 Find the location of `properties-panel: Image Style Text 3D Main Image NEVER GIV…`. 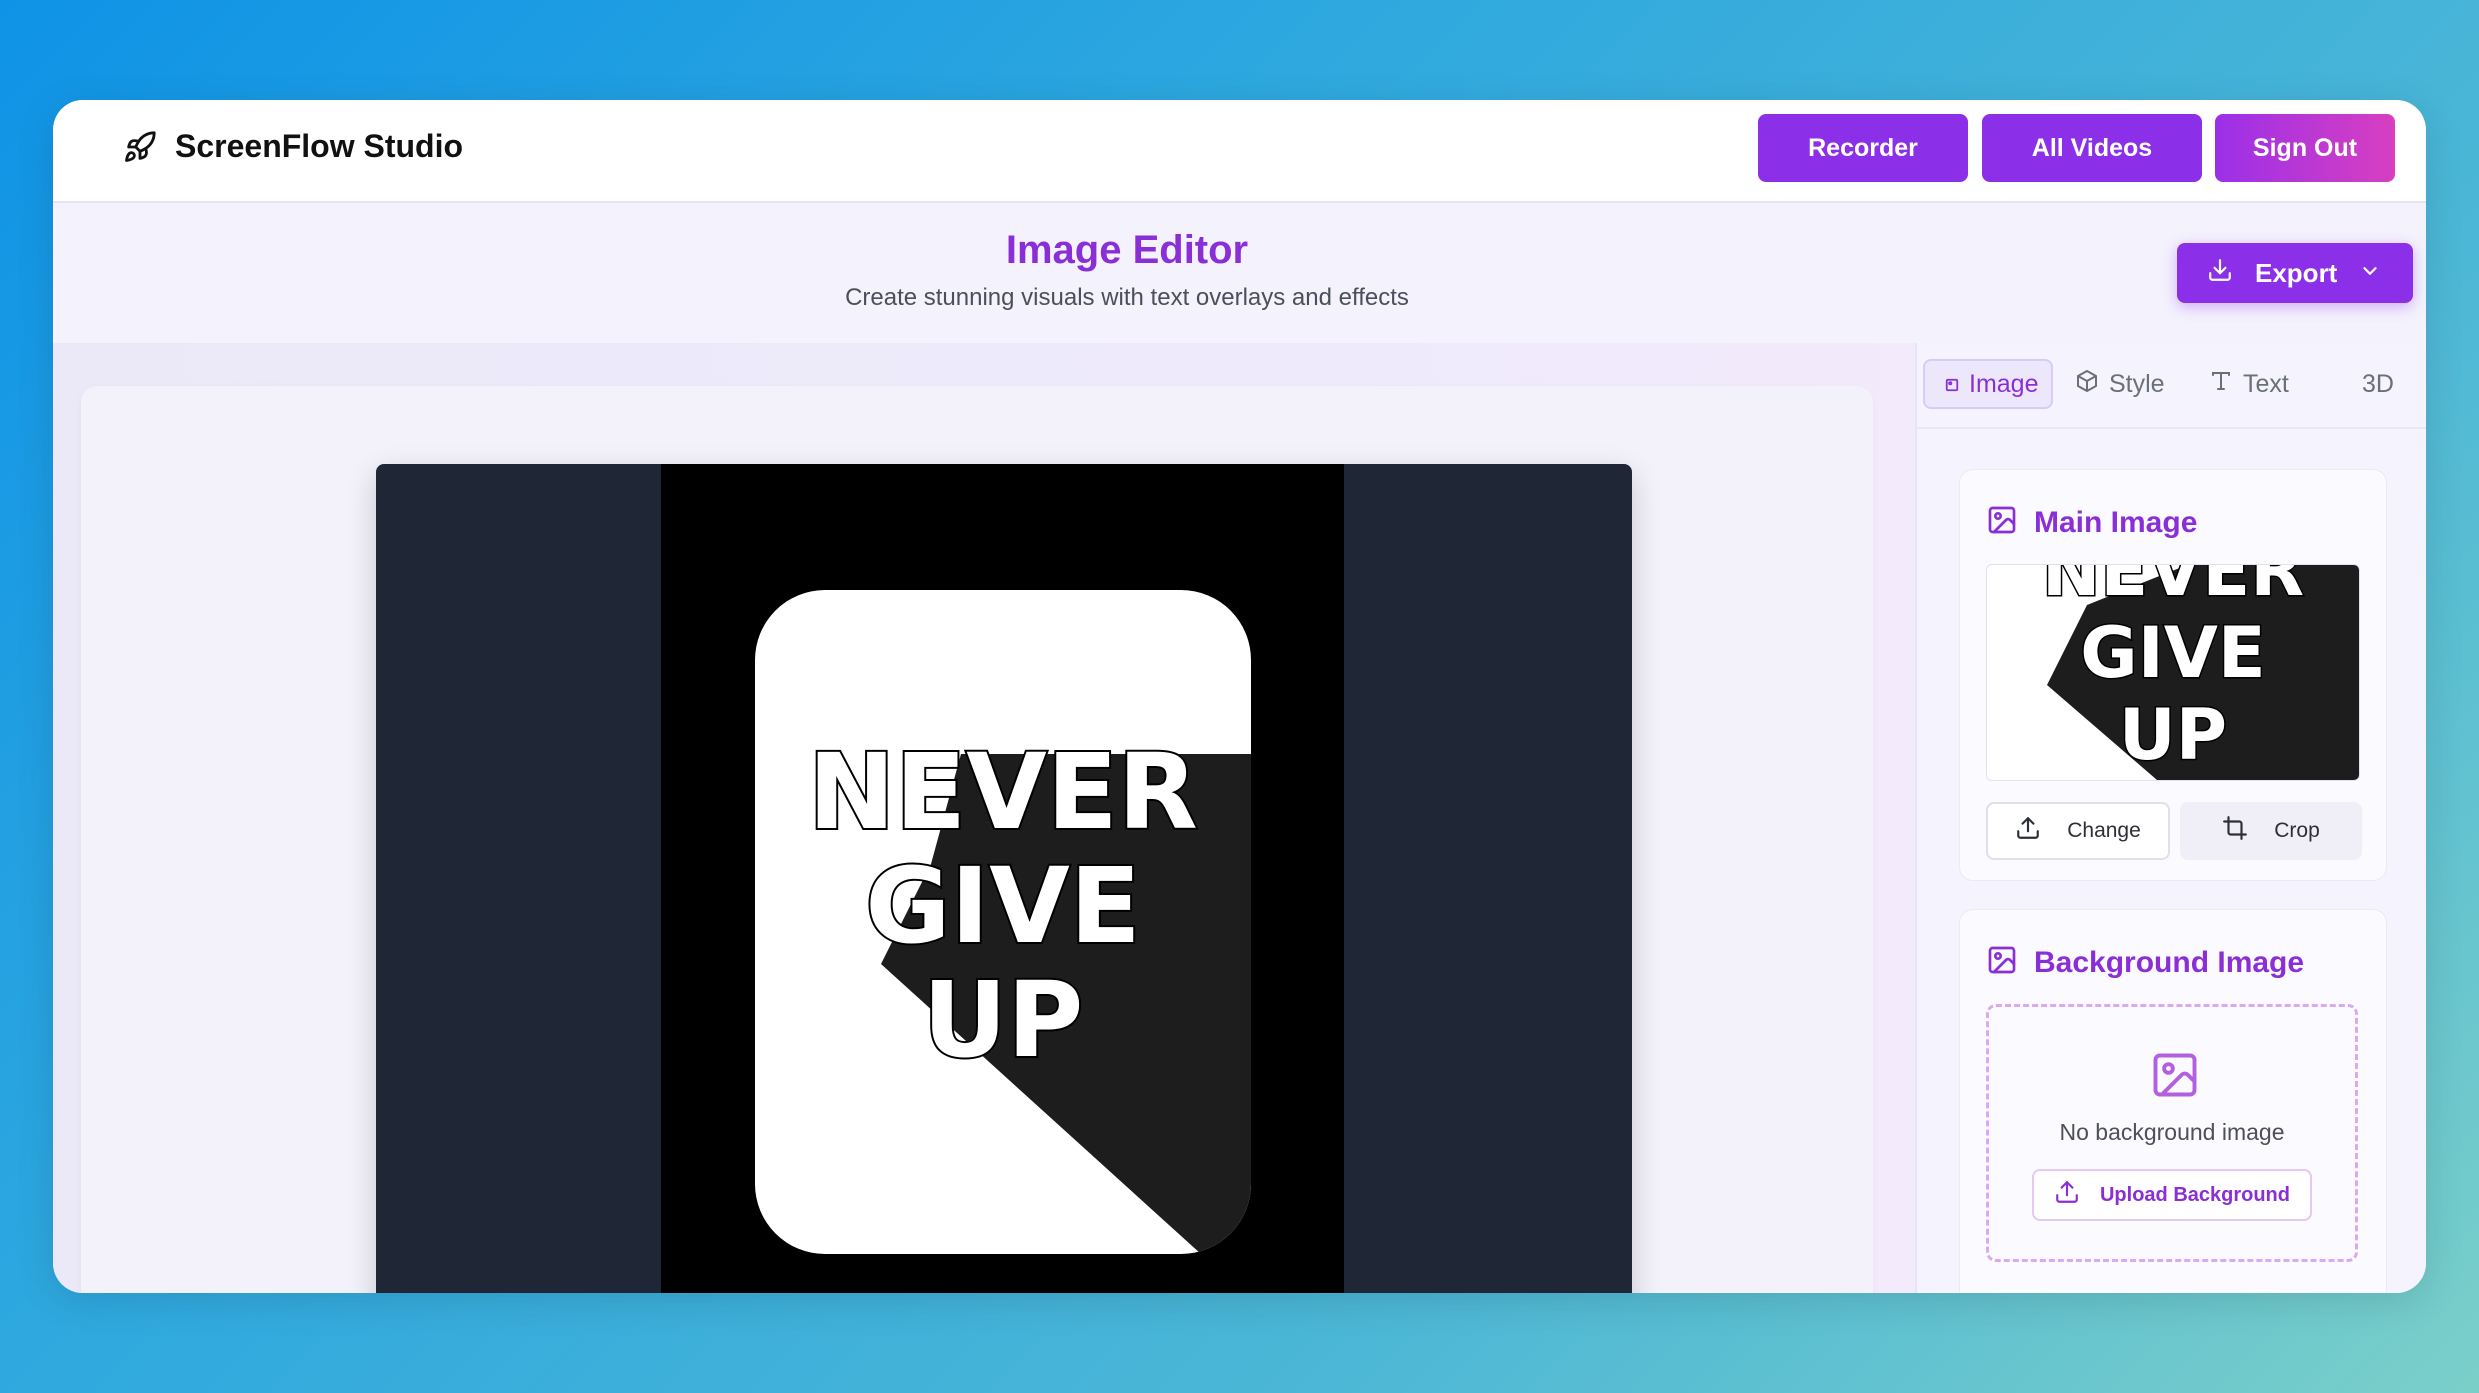

properties-panel: Image Style Text 3D Main Image NEVER GIV… is located at coordinates (2170, 818).